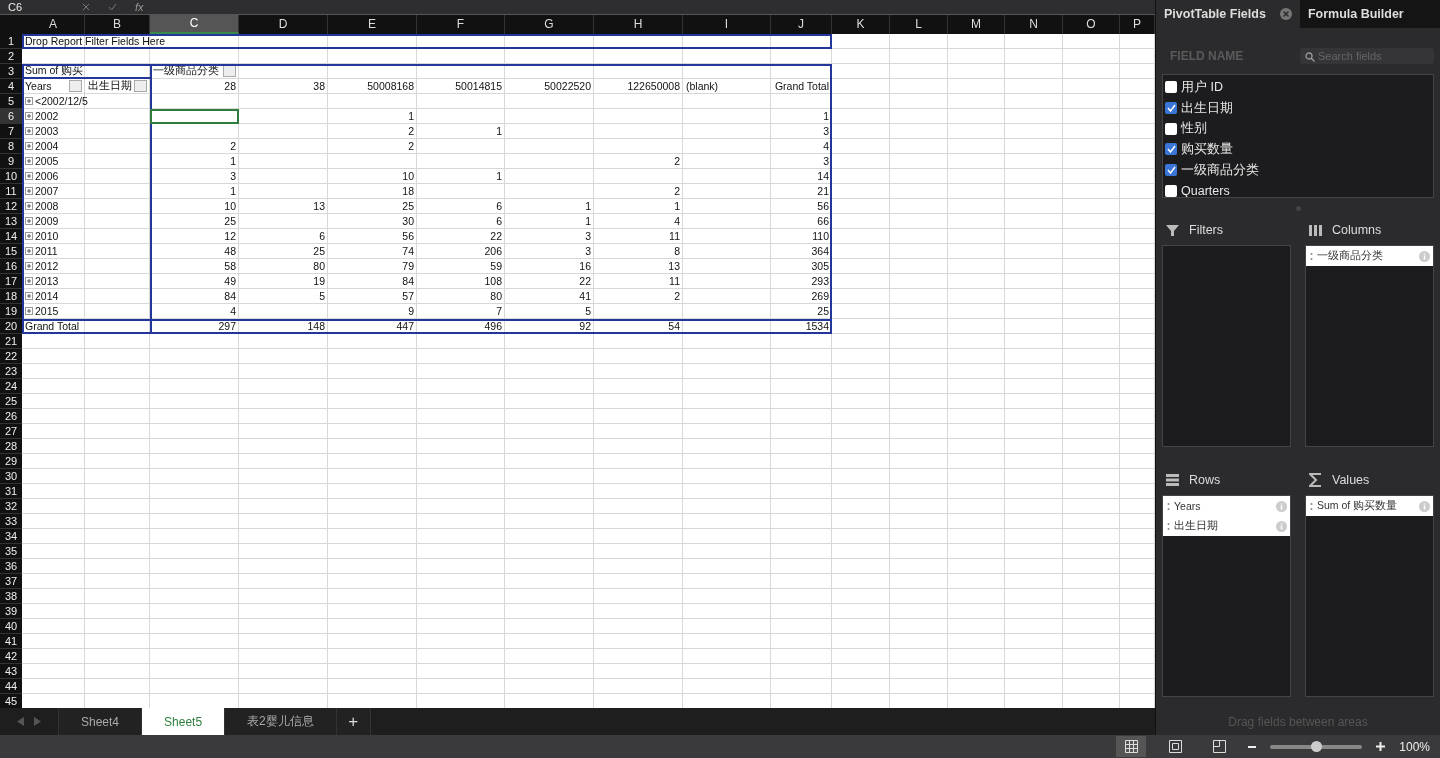  I want to click on zoom-in-icon, so click(1381, 746).